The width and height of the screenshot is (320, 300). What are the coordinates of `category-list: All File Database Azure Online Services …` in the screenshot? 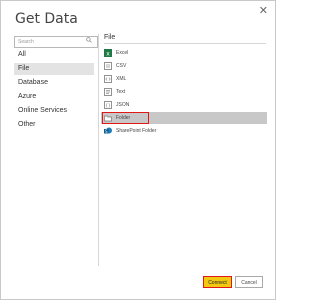 It's located at (54, 91).